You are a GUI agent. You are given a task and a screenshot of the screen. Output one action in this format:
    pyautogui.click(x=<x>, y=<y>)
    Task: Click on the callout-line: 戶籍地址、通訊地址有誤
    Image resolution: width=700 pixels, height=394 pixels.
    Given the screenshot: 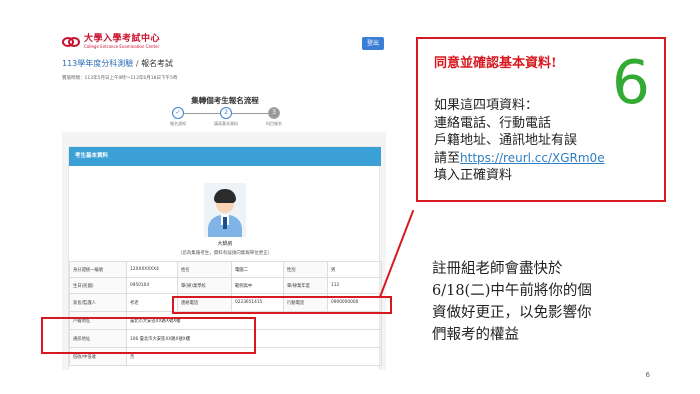 What is the action you would take?
    pyautogui.click(x=506, y=140)
    